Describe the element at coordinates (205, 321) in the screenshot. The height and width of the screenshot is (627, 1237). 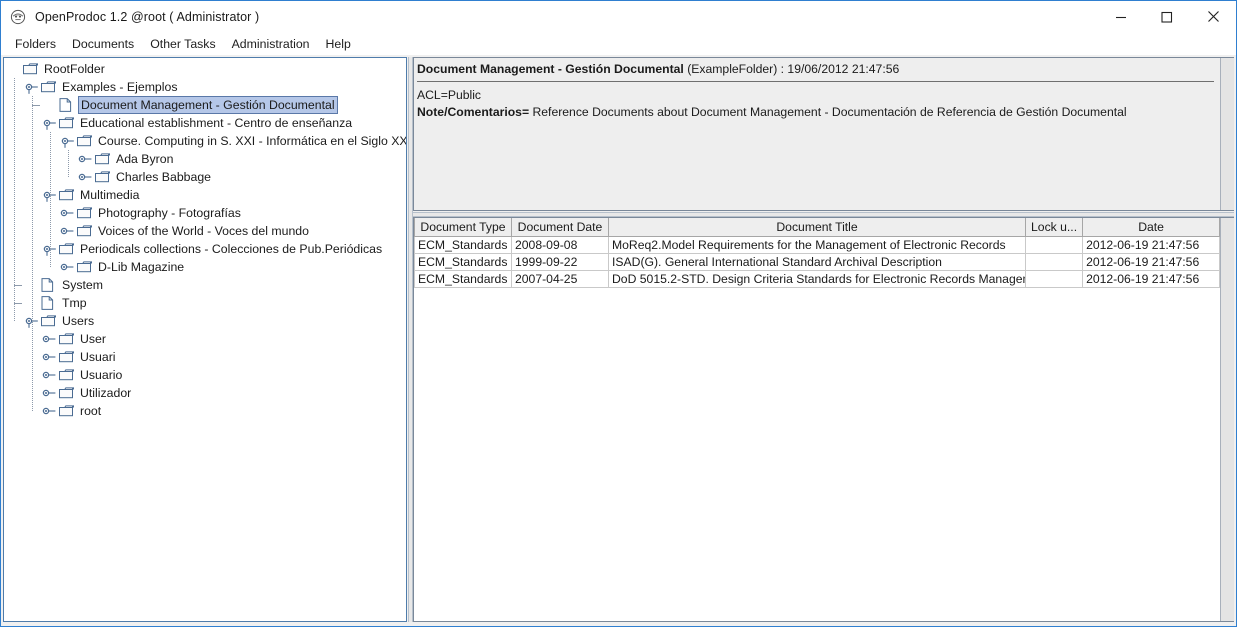
I see `tree-node: Users` at that location.